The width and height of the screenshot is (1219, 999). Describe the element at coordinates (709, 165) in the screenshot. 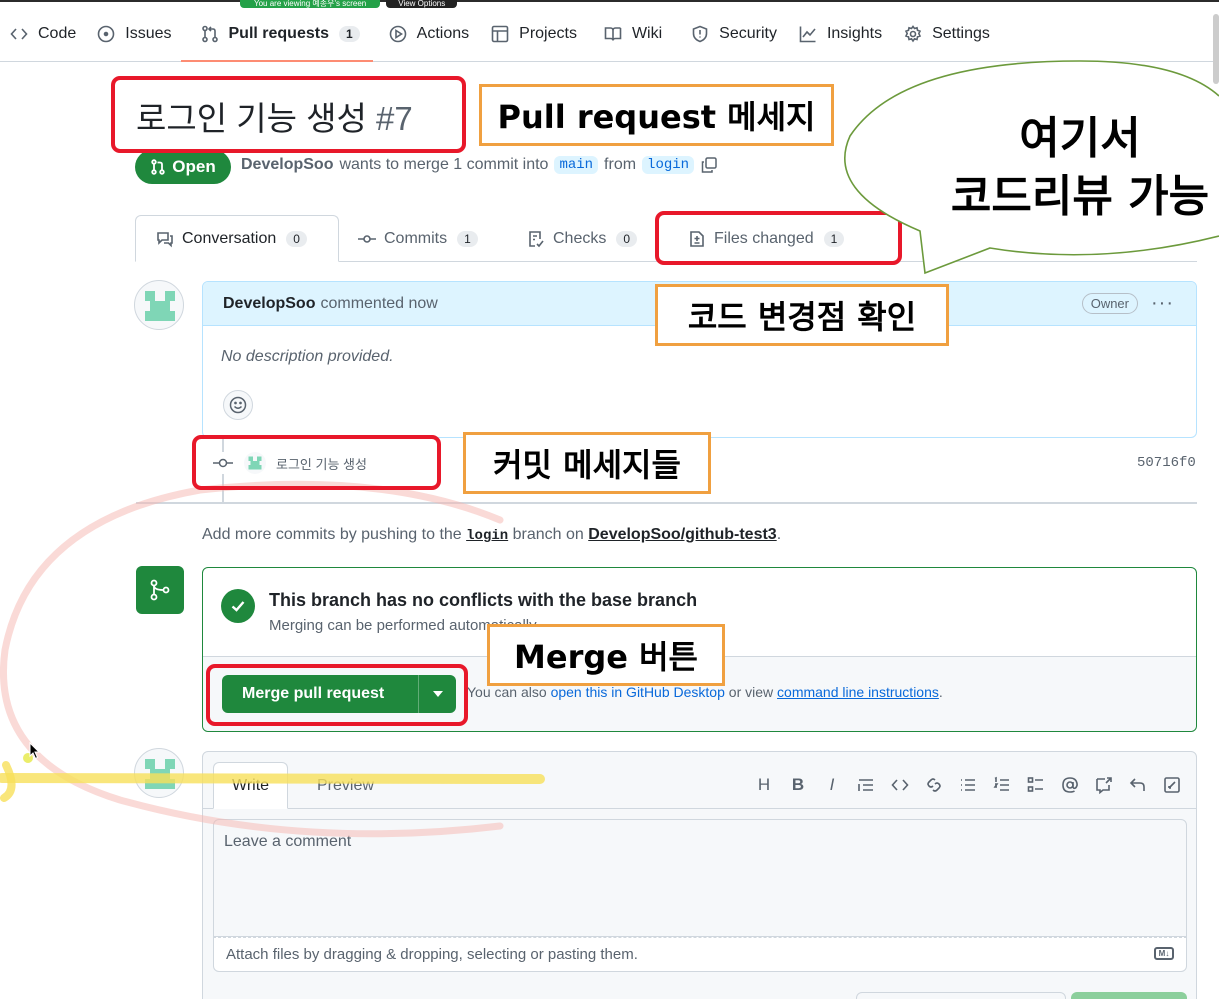

I see `copy-icon` at that location.